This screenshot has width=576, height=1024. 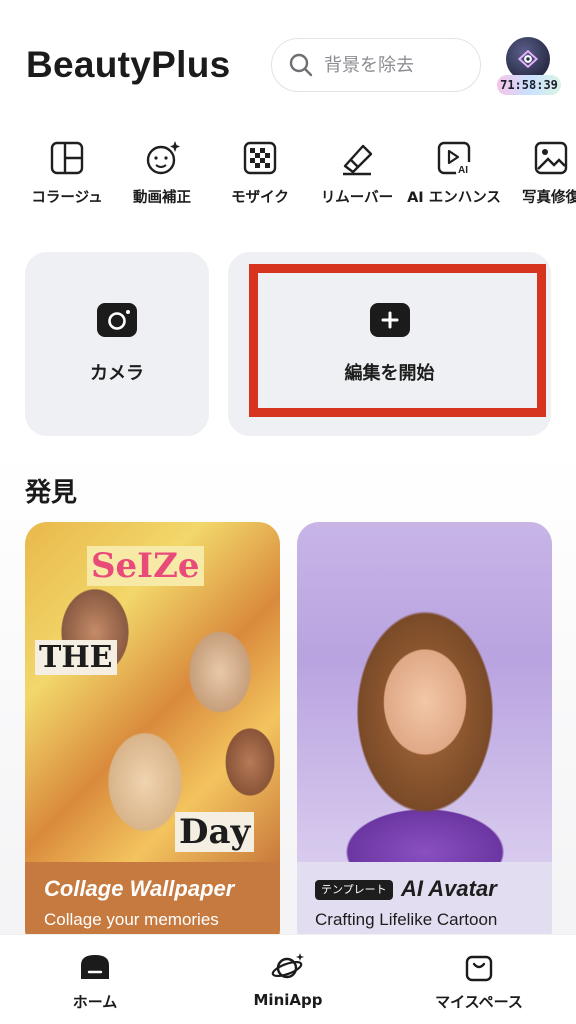 I want to click on nav-label: ホーム, so click(x=95, y=1002).